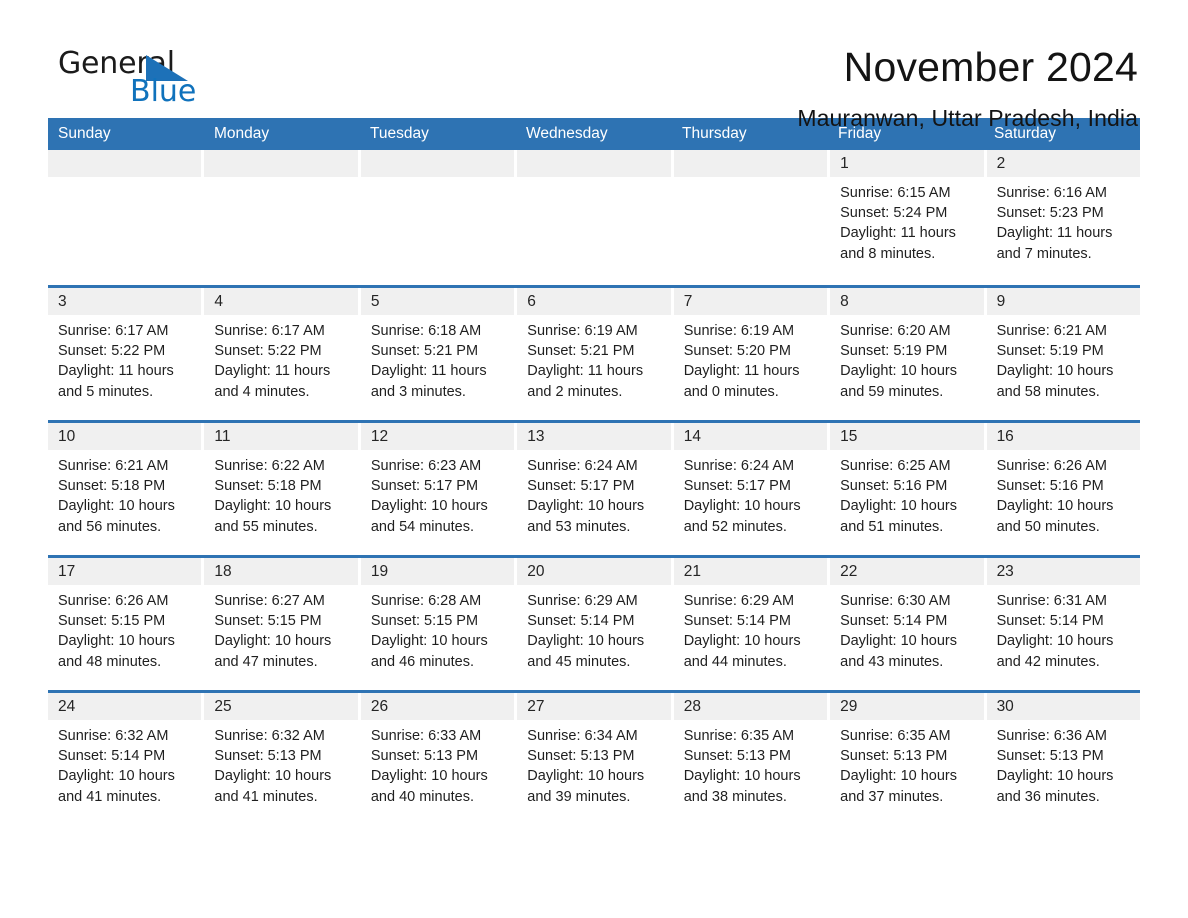 The image size is (1188, 918). Describe the element at coordinates (907, 302) in the screenshot. I see `day-number: 8` at that location.